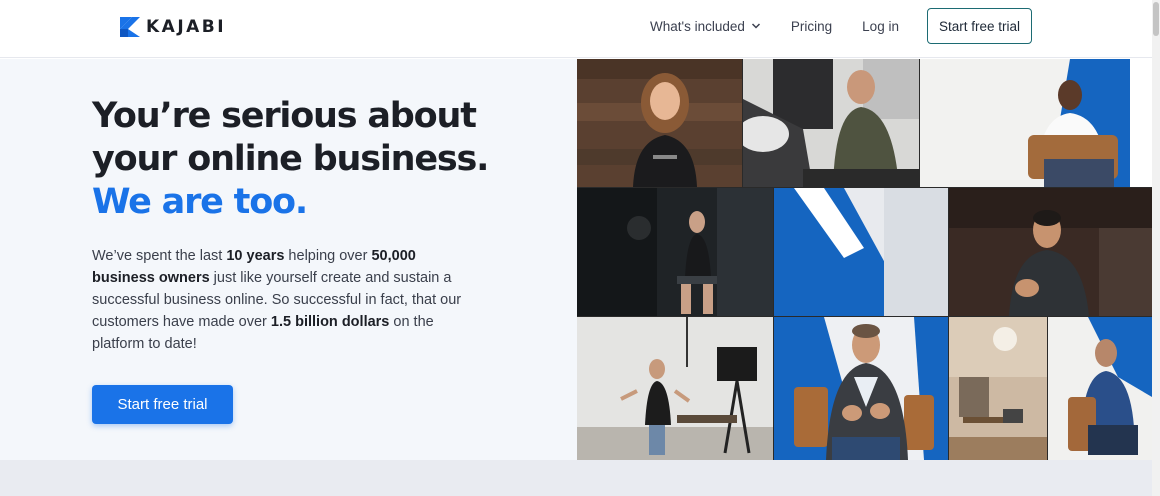 Image resolution: width=1160 pixels, height=496 pixels. Describe the element at coordinates (186, 27) in the screenshot. I see `brand-name: KAJABI` at that location.